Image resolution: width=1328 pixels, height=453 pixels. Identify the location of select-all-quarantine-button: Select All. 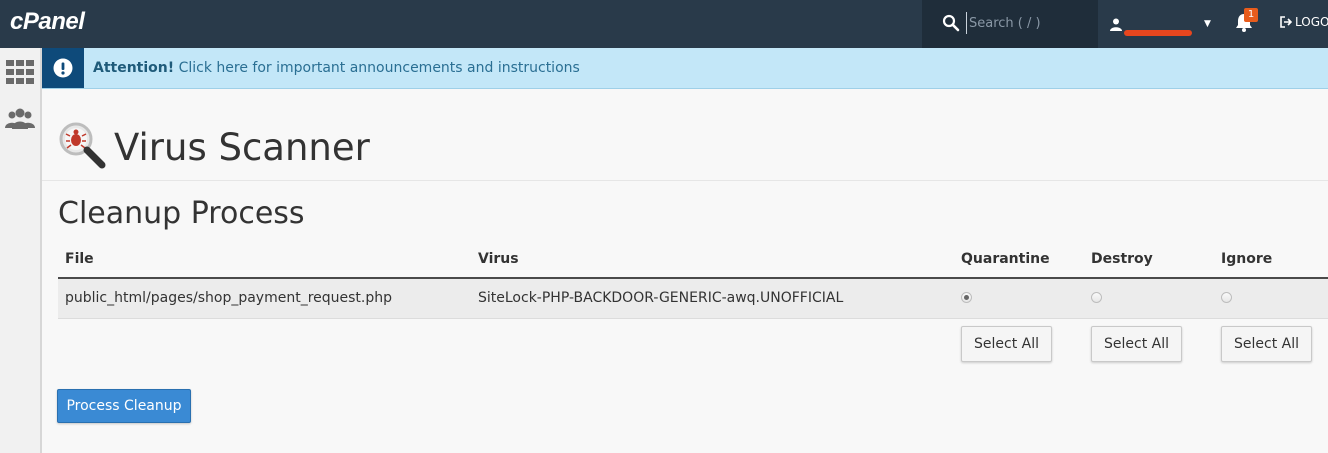
(1006, 344).